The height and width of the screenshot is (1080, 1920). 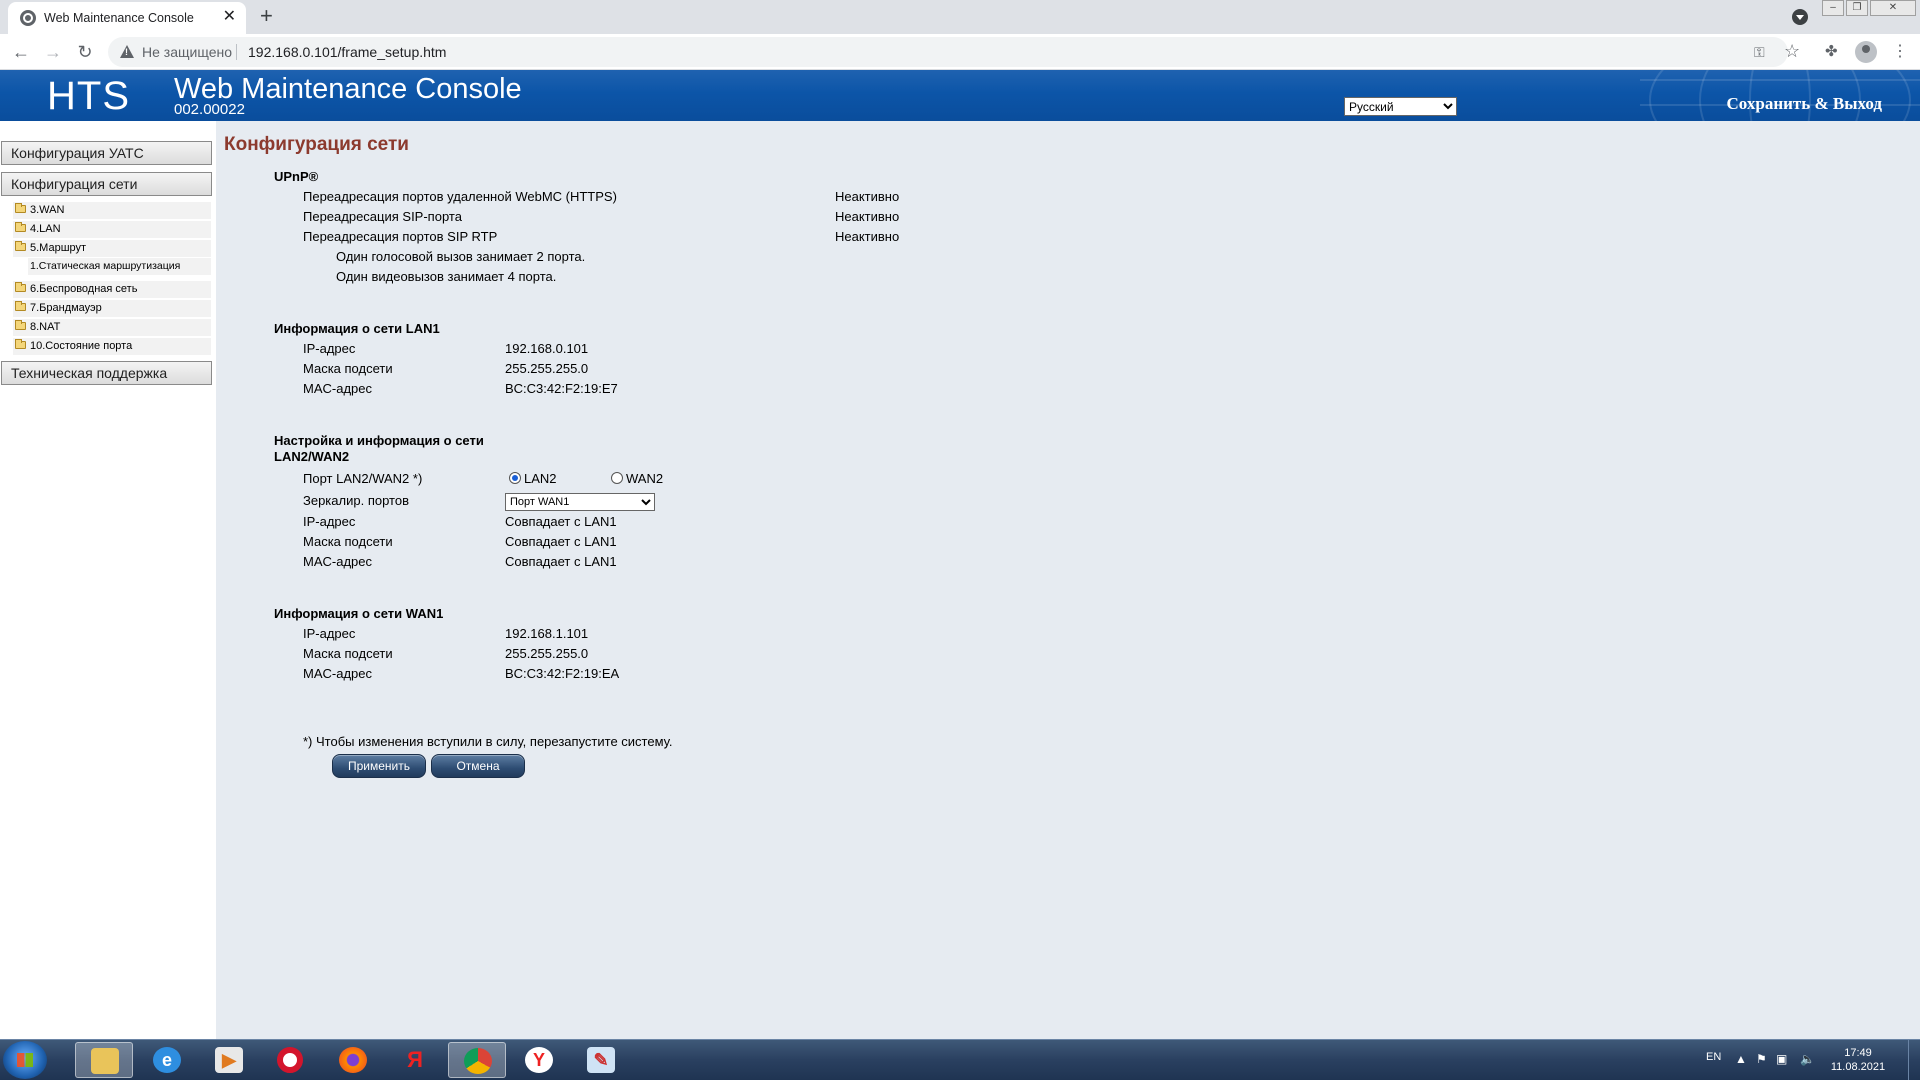 What do you see at coordinates (84, 289) in the screenshot?
I see `sidebar-item-label: 6.Беспроводная сеть` at bounding box center [84, 289].